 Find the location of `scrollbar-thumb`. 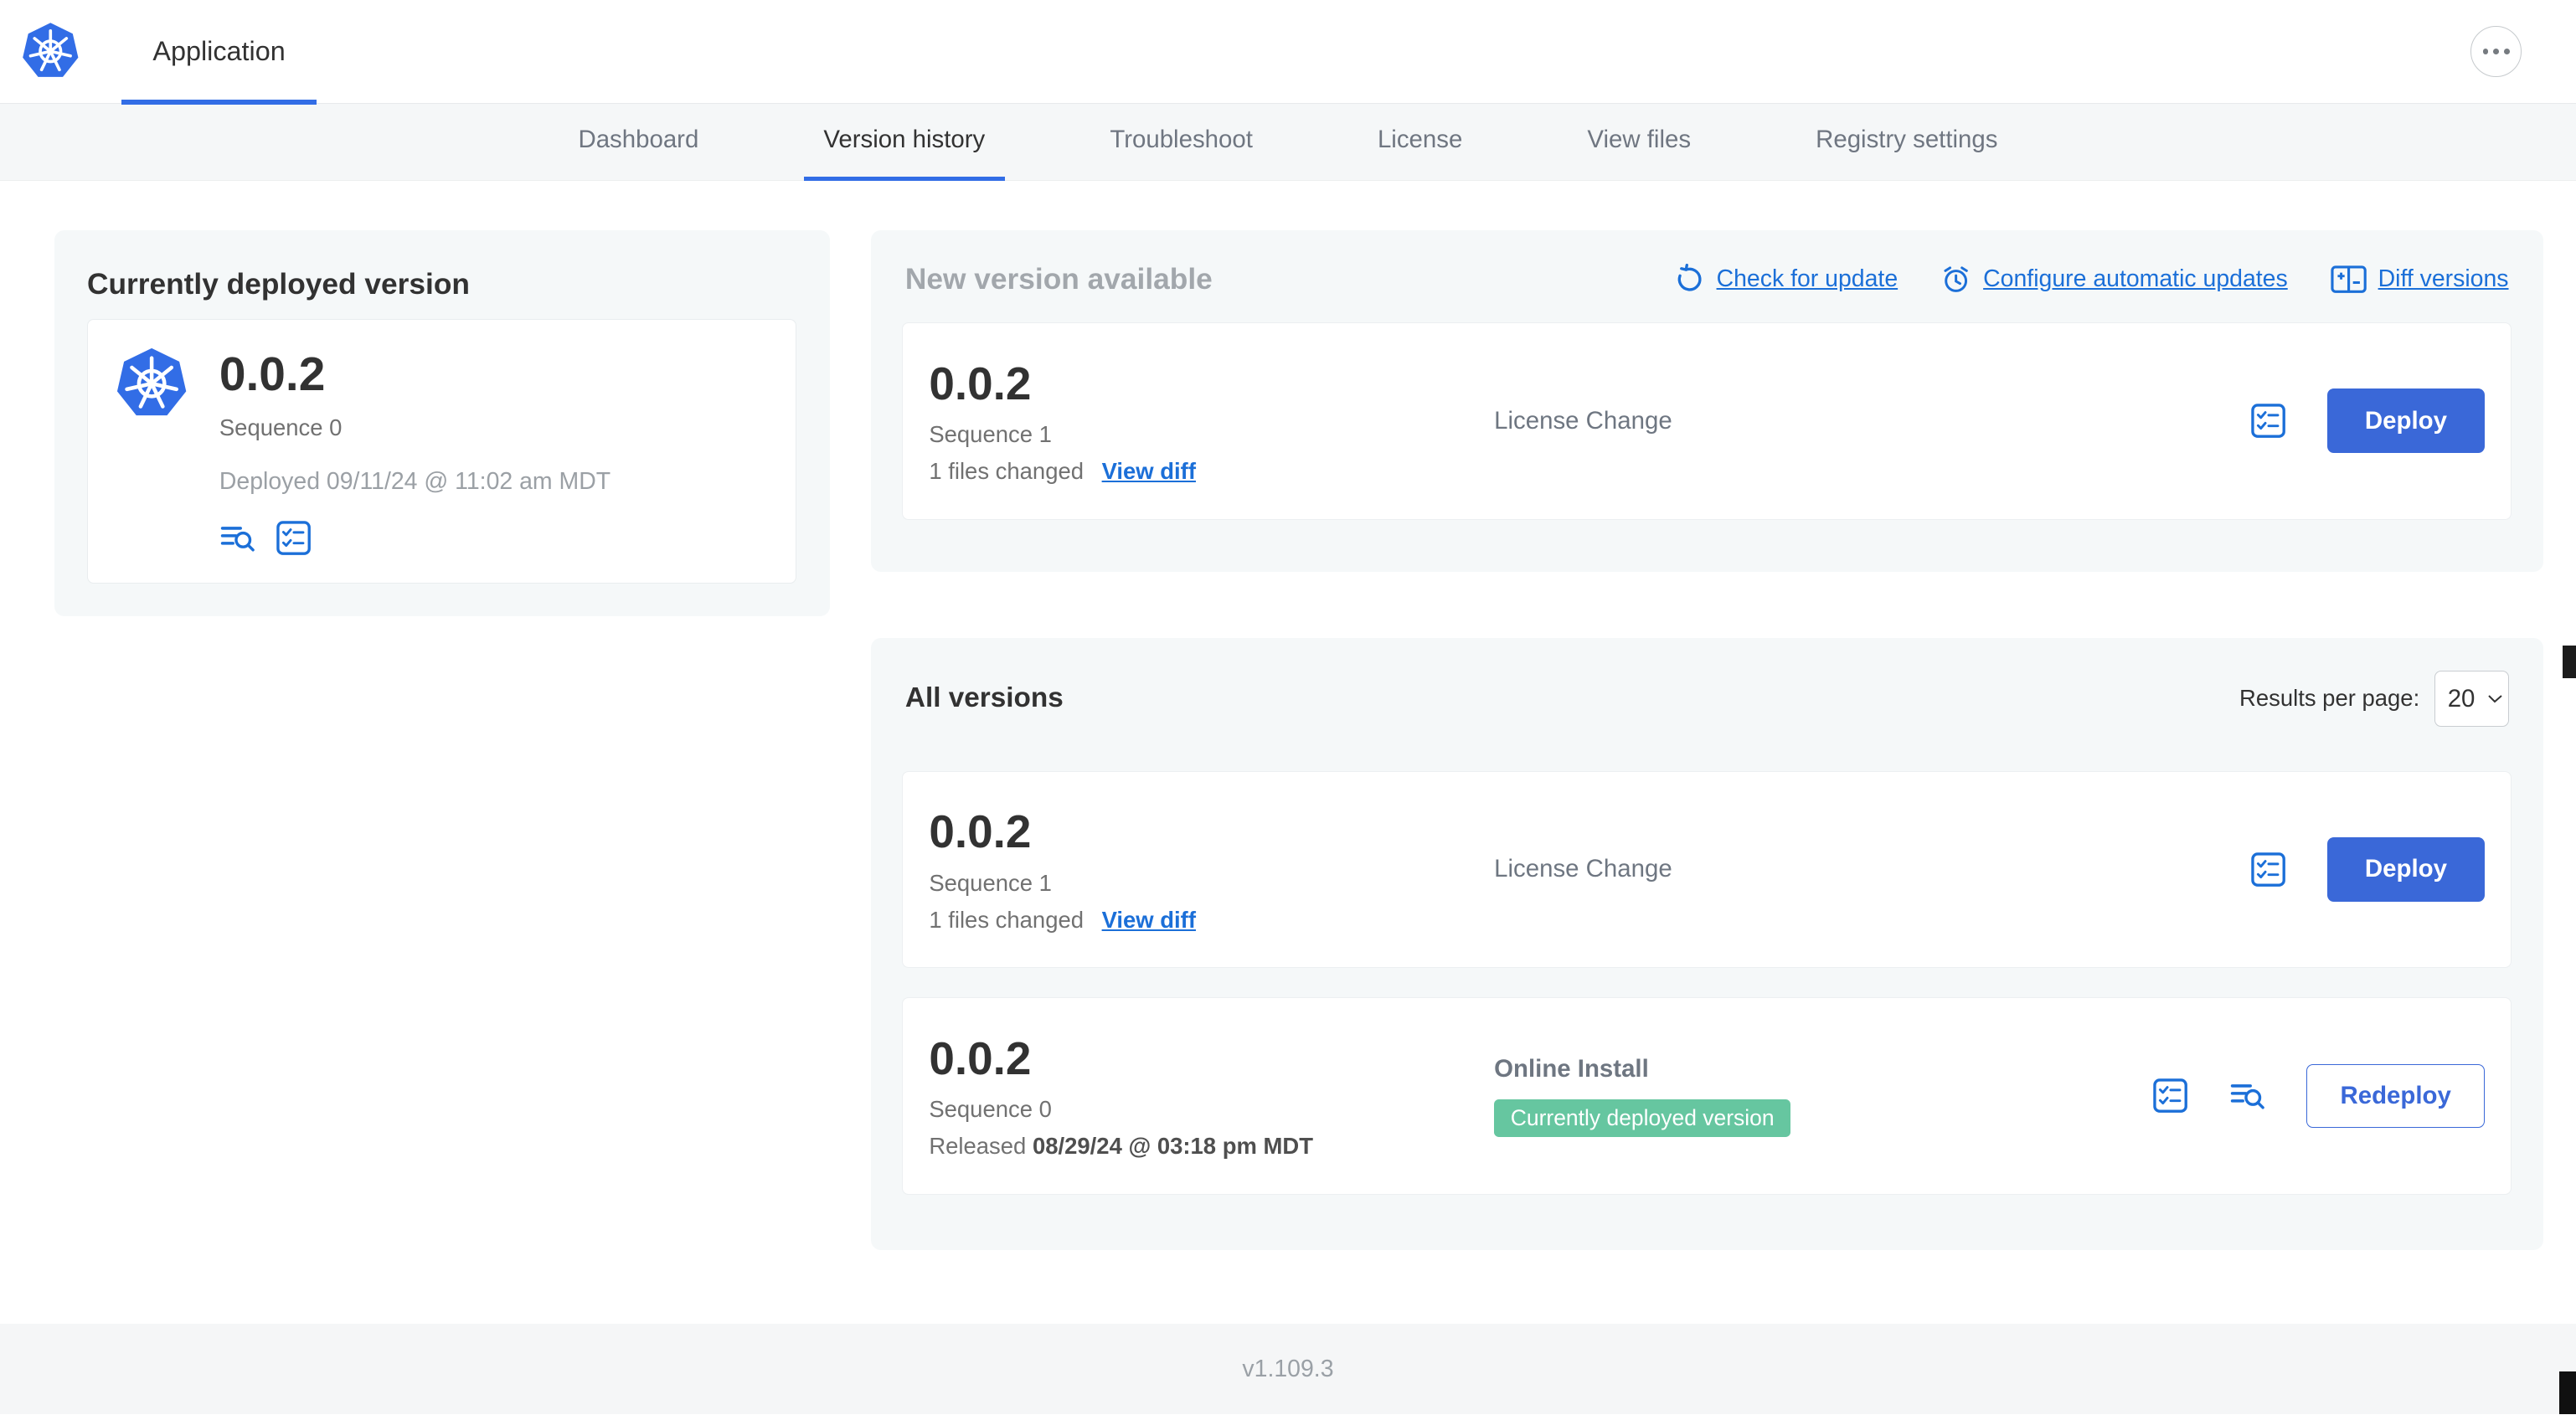

scrollbar-thumb is located at coordinates (2569, 662).